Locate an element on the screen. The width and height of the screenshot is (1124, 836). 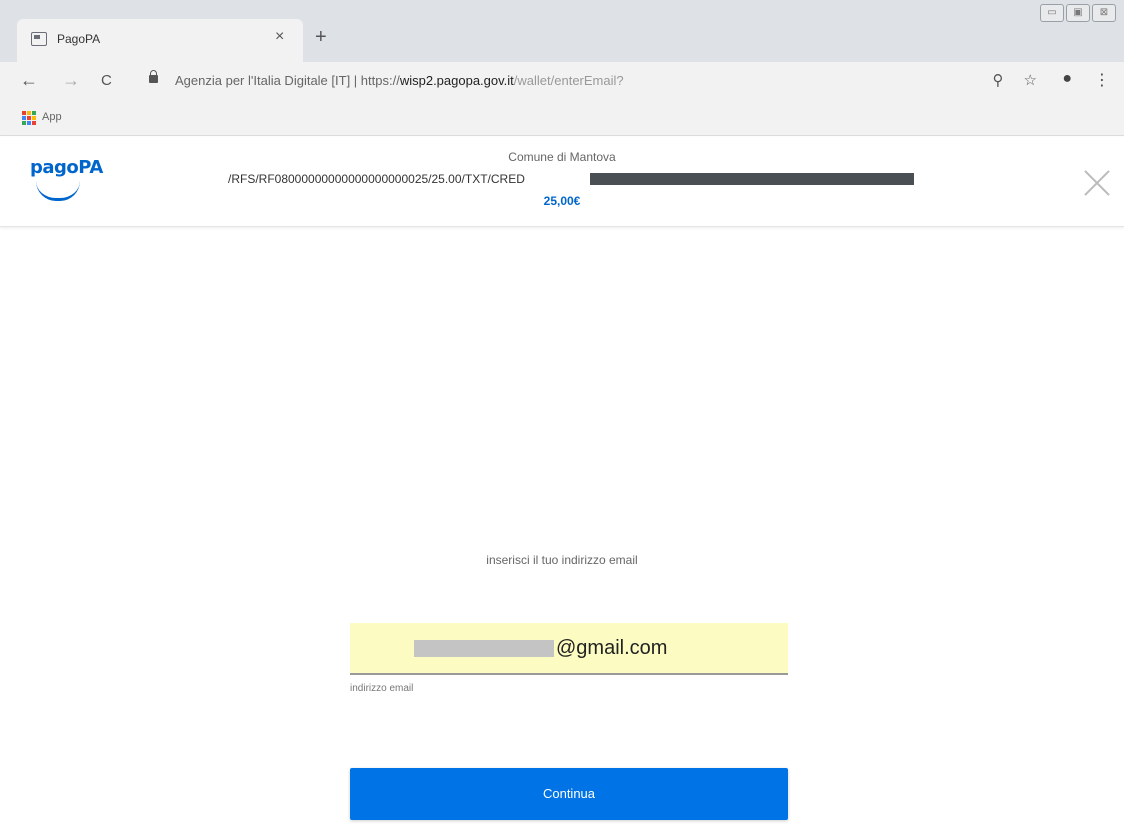
bookmarks-bar: App is located at coordinates (562, 118).